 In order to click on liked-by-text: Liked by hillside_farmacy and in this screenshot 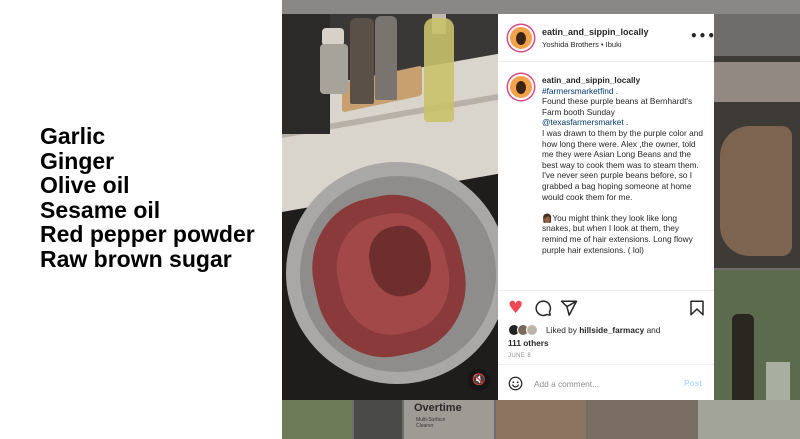, I will do `click(603, 330)`.